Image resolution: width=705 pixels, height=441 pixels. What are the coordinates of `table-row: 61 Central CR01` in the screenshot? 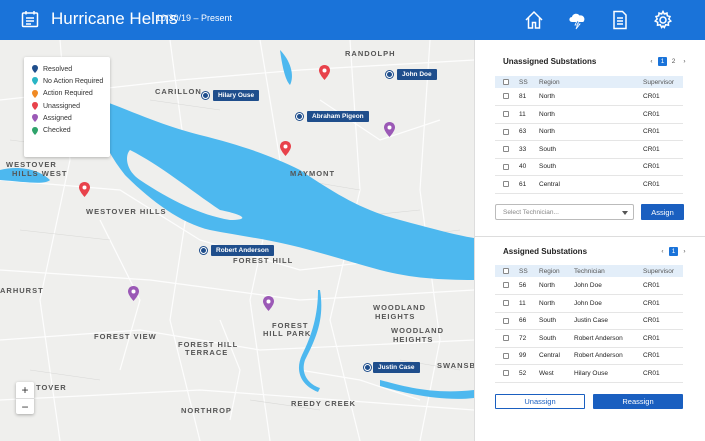 It's located at (589, 184).